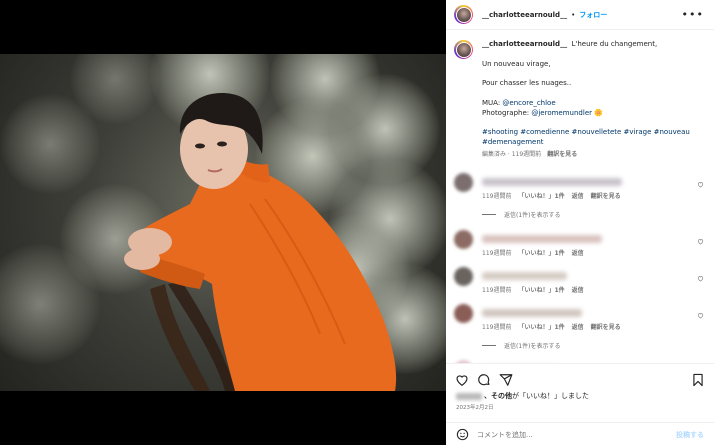 The width and height of the screenshot is (714, 445). What do you see at coordinates (506, 380) in the screenshot?
I see `share-icon` at bounding box center [506, 380].